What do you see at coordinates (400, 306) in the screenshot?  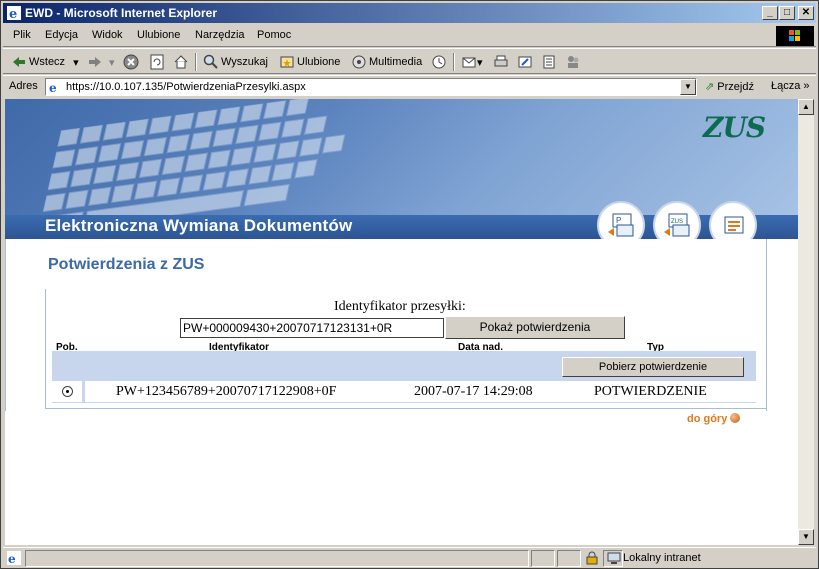 I see `identifier-label: Identyfikator przesyłki:` at bounding box center [400, 306].